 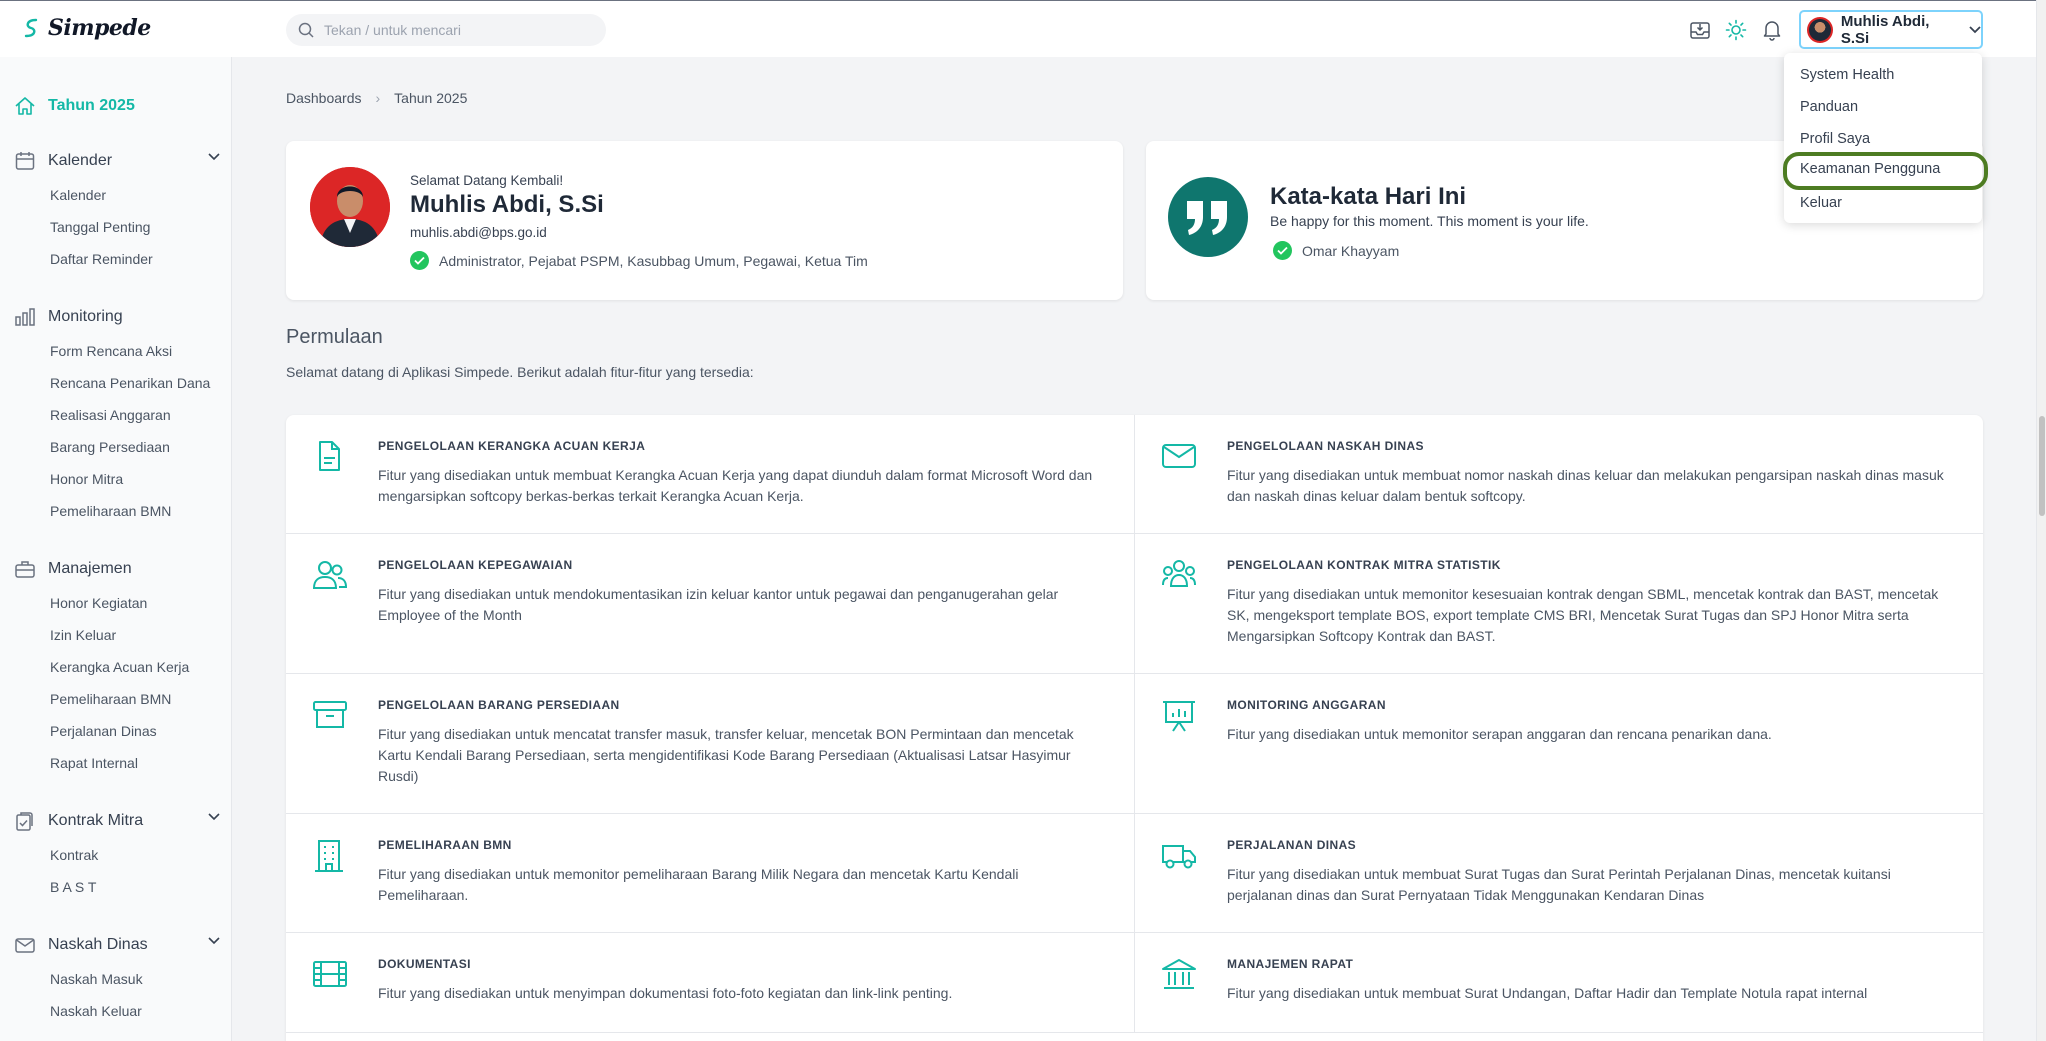 I want to click on mail-icon, so click(x=25, y=945).